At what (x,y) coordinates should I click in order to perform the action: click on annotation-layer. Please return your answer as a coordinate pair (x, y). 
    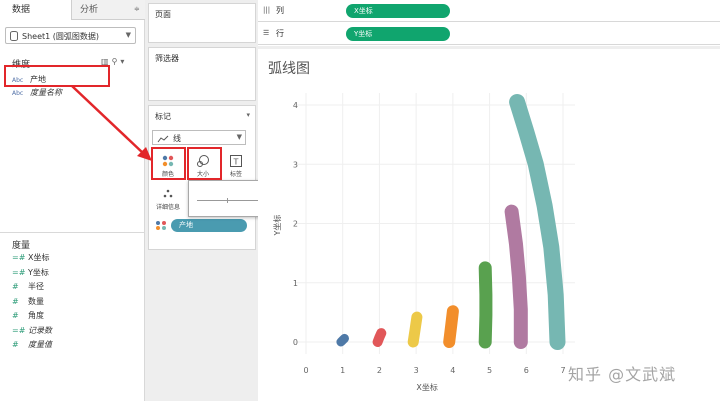
    Looking at the image, I should click on (111, 123).